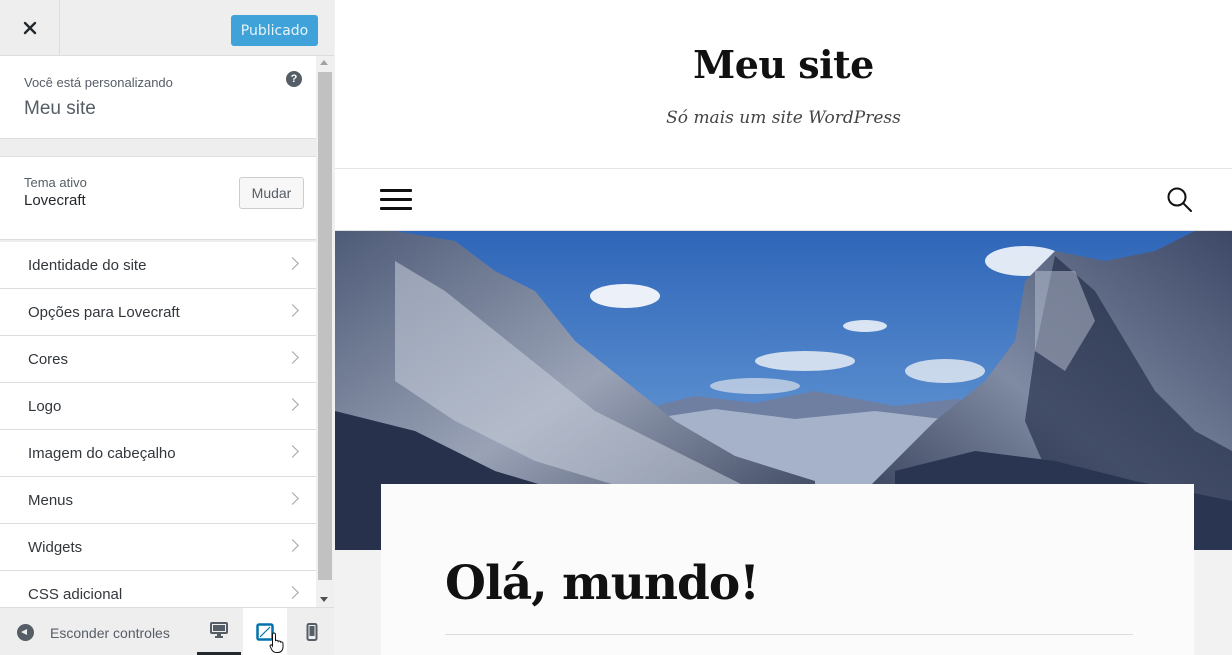 This screenshot has width=1232, height=655. Describe the element at coordinates (783, 200) in the screenshot. I see `site-navigation` at that location.